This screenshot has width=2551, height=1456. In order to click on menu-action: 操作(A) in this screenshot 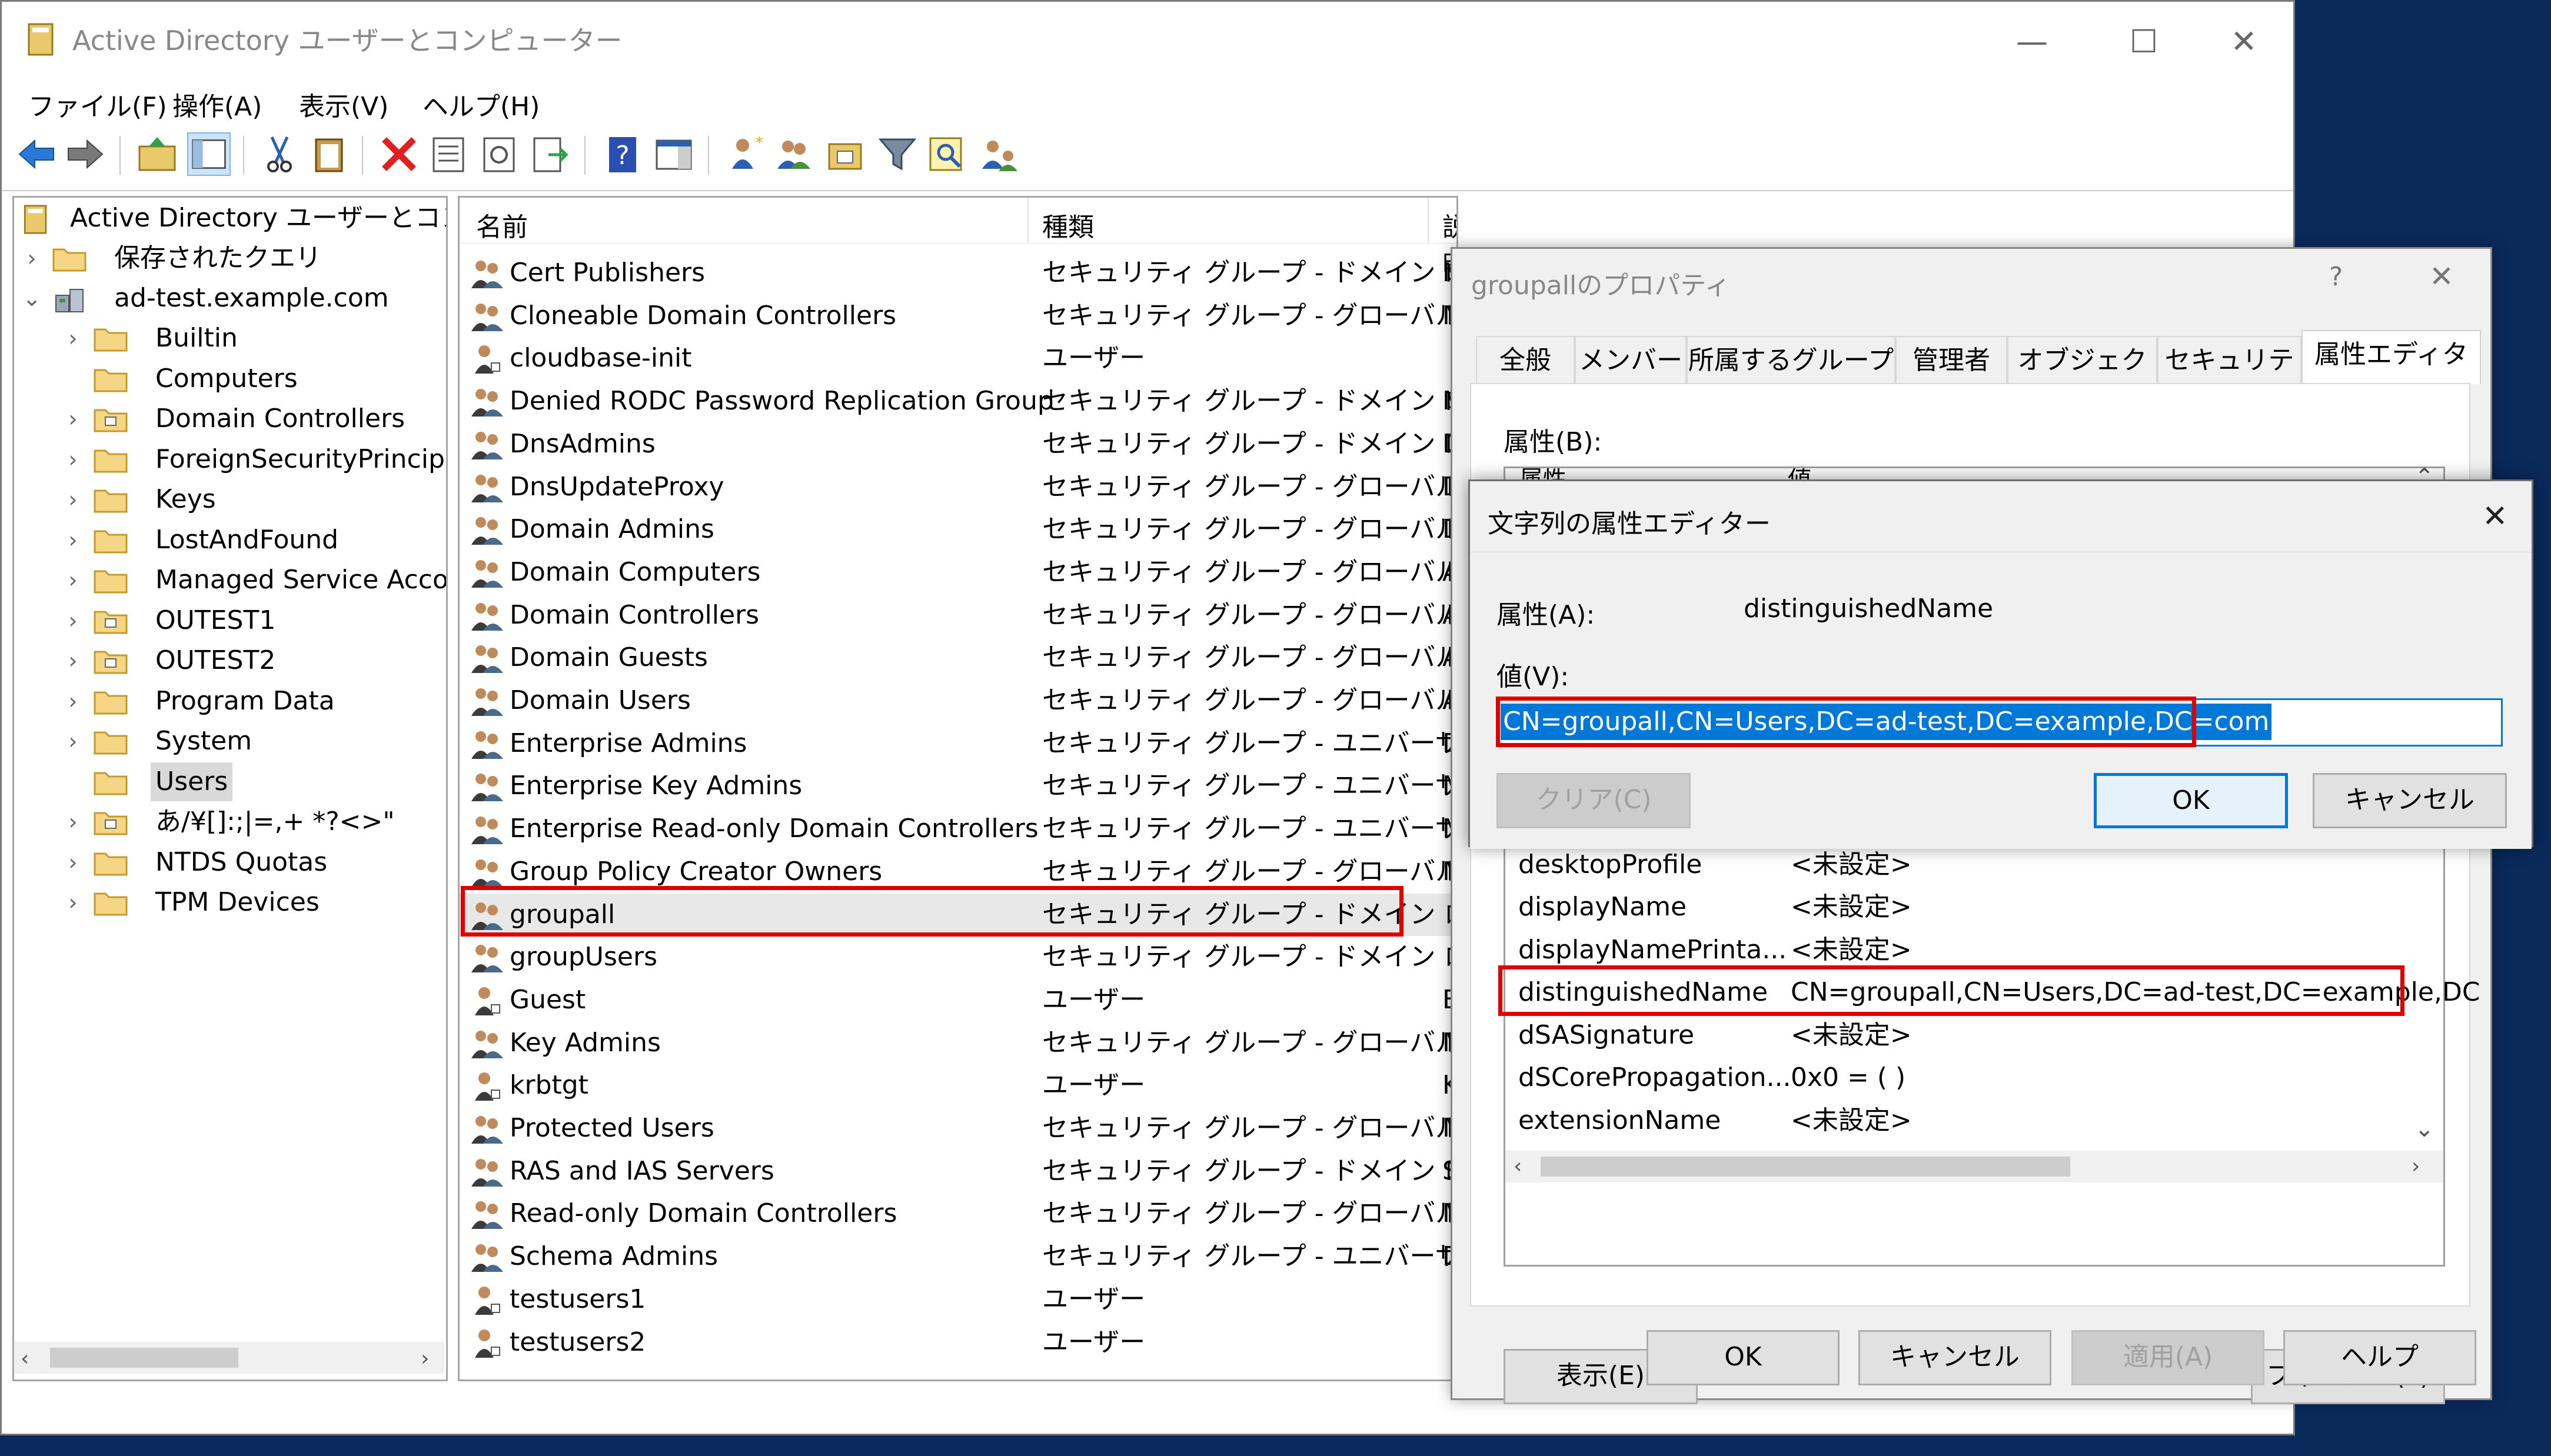, I will do `click(217, 104)`.